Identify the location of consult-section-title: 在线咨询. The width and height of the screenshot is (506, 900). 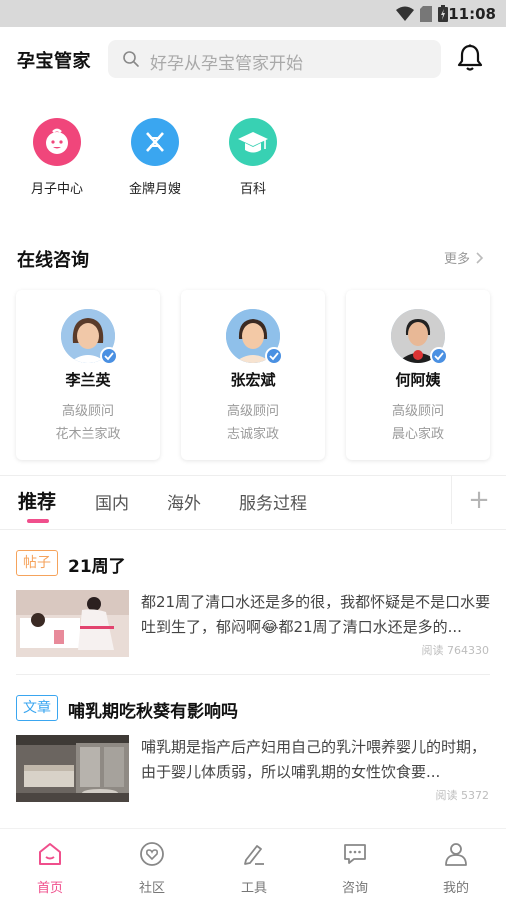
(53, 260).